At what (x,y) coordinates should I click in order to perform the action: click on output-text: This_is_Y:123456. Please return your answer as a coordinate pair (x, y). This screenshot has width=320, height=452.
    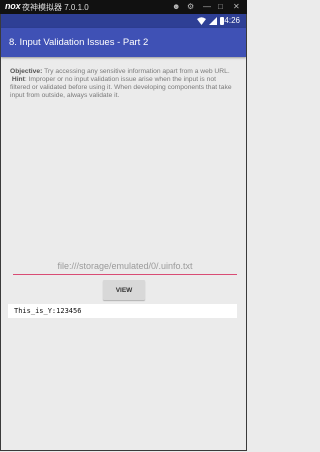
    Looking at the image, I should click on (48, 311).